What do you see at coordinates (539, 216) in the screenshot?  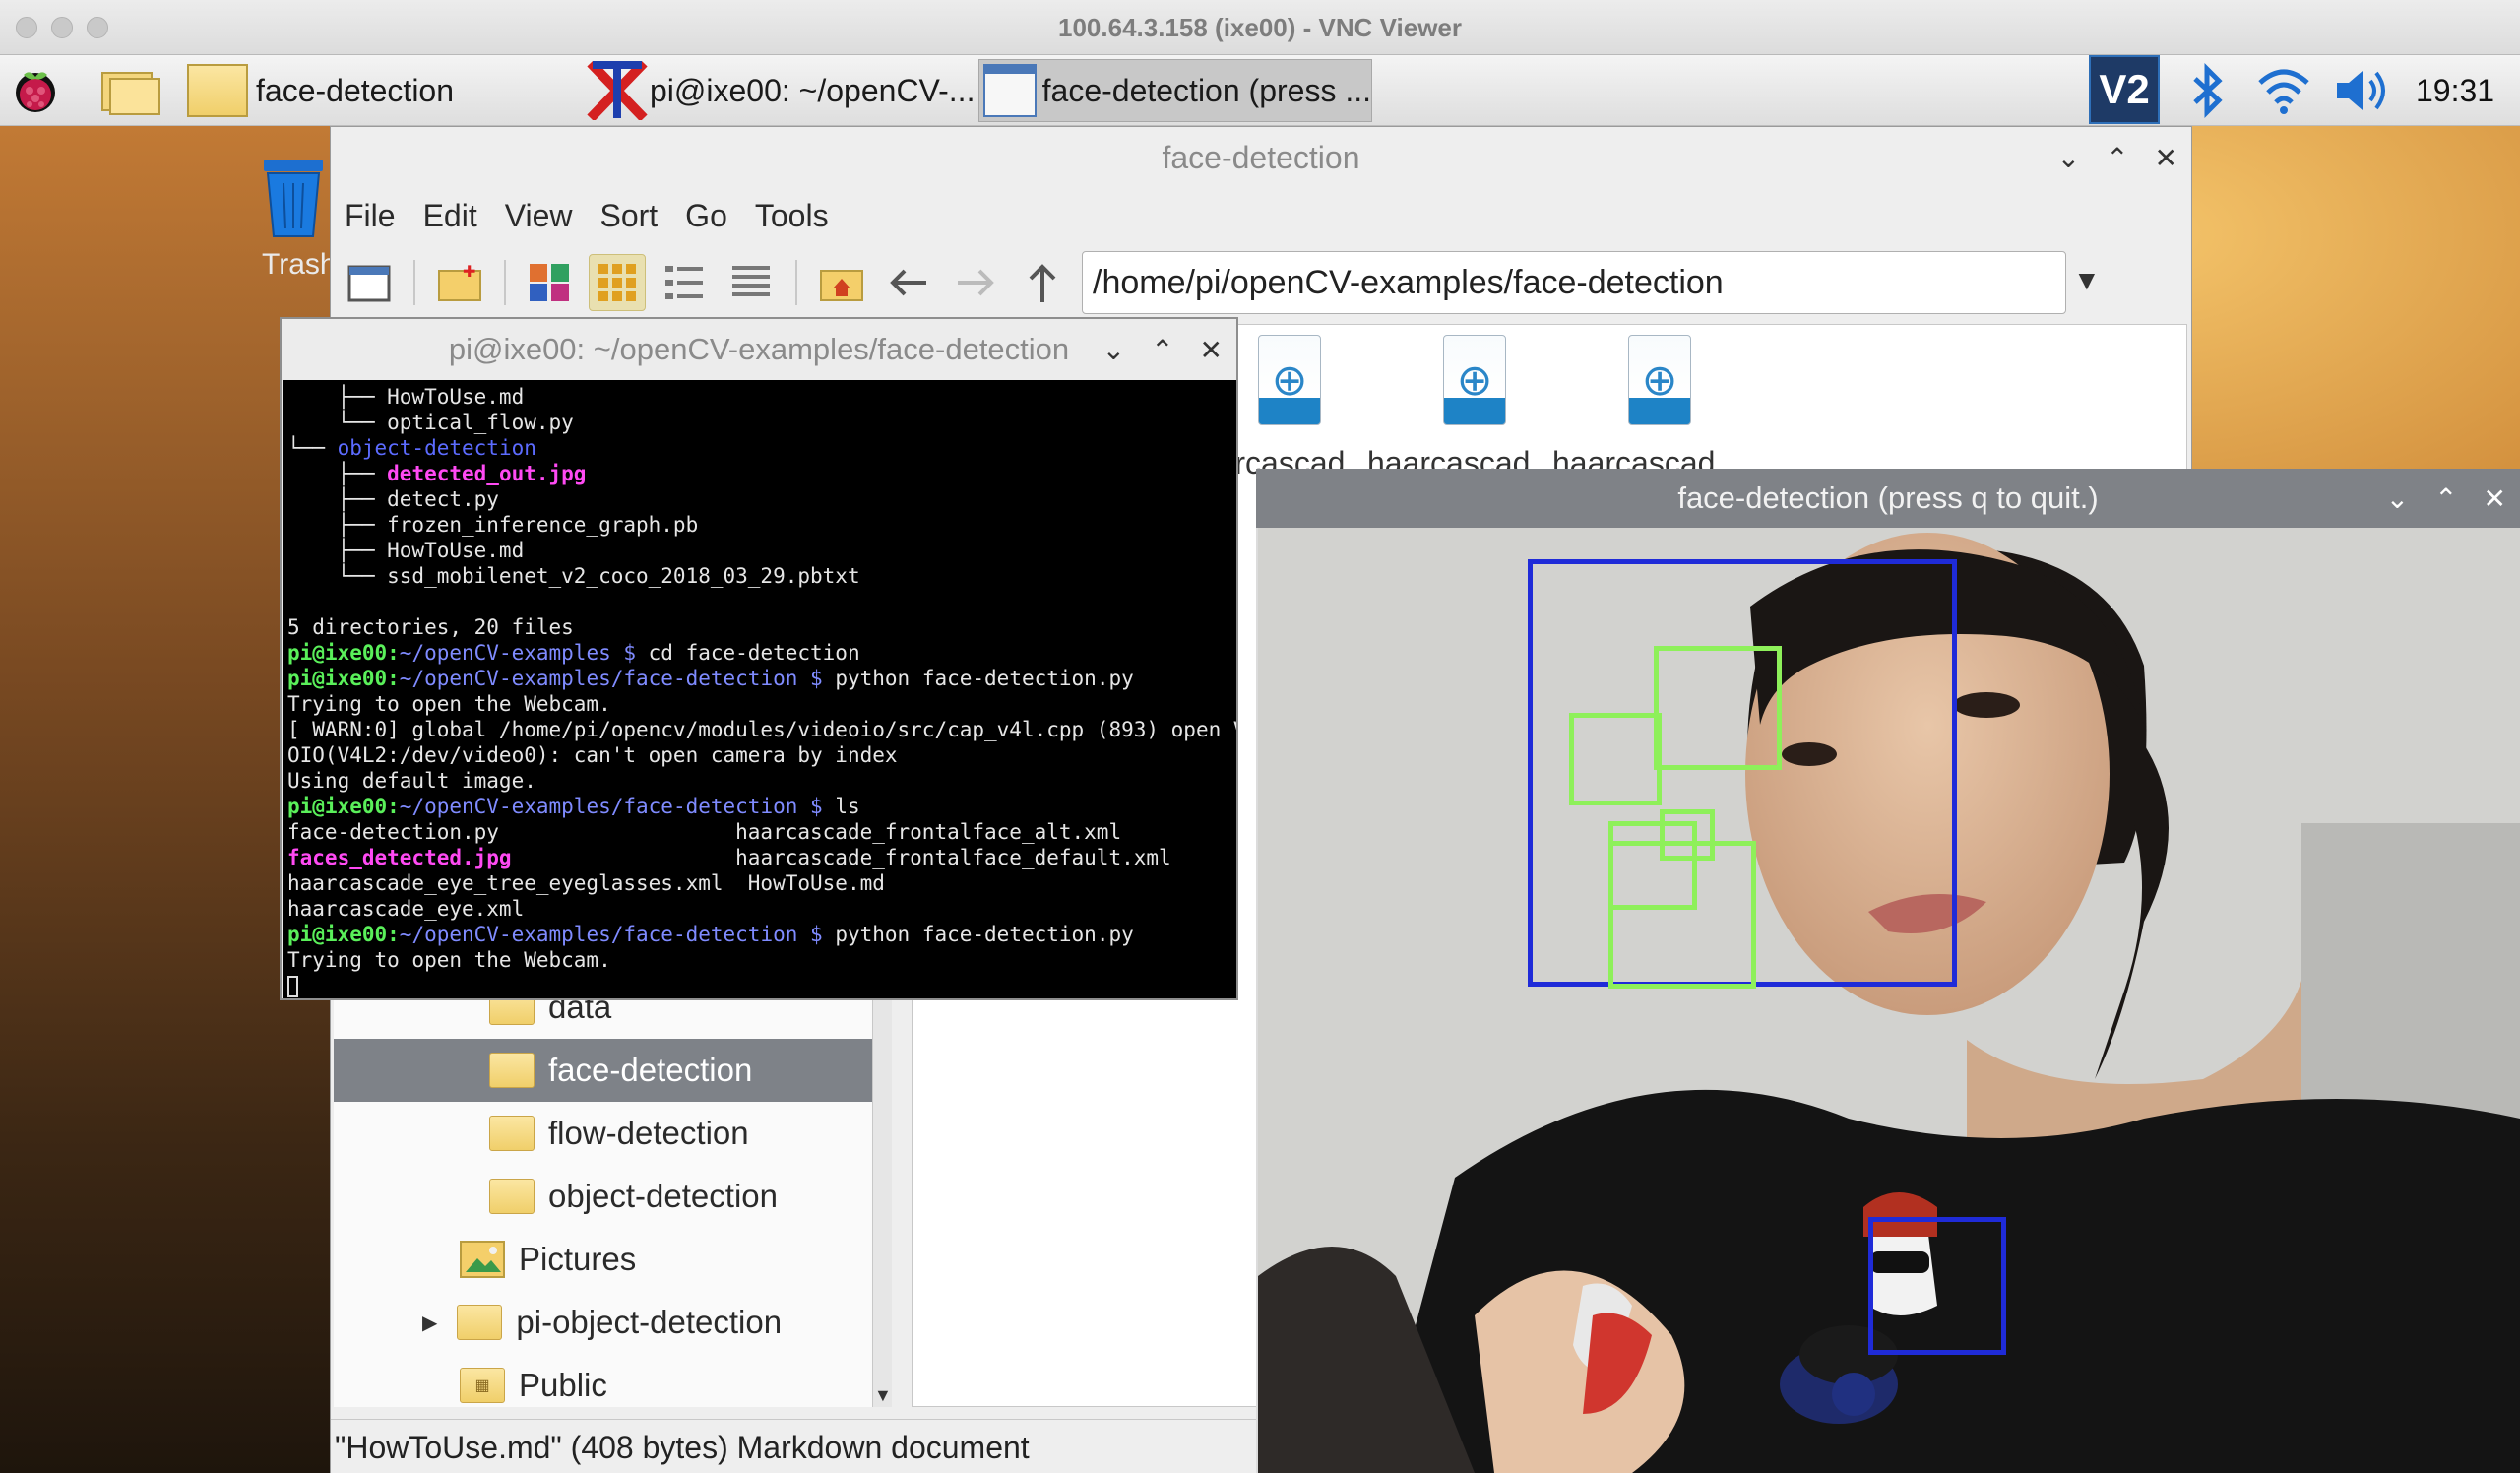 I see `menu-view: View` at bounding box center [539, 216].